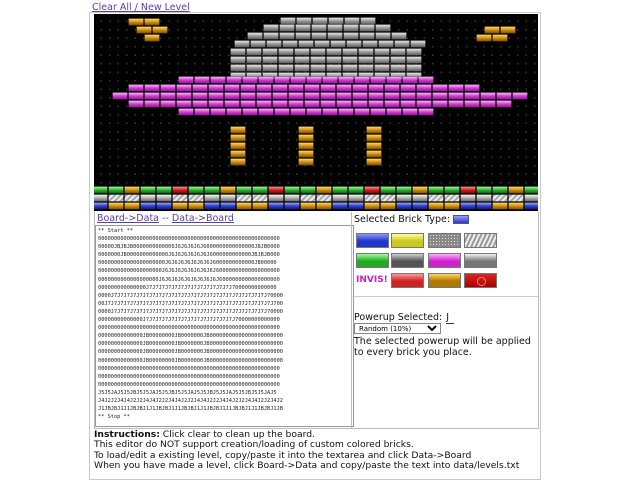  I want to click on blue-brick-button, so click(372, 240).